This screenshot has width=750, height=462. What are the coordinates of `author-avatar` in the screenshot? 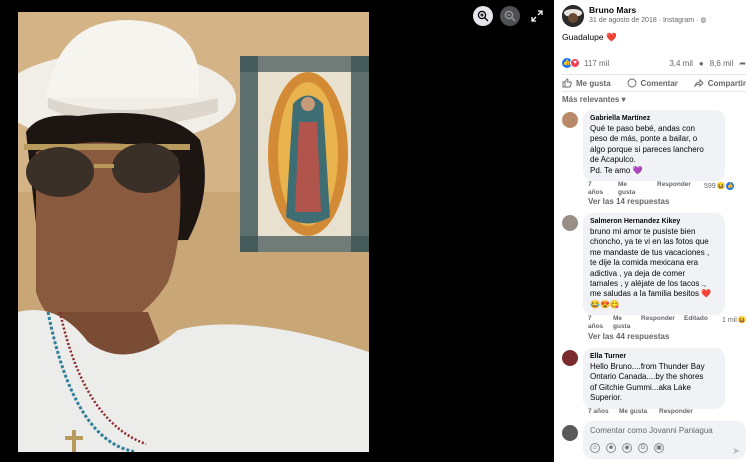 It's located at (573, 16).